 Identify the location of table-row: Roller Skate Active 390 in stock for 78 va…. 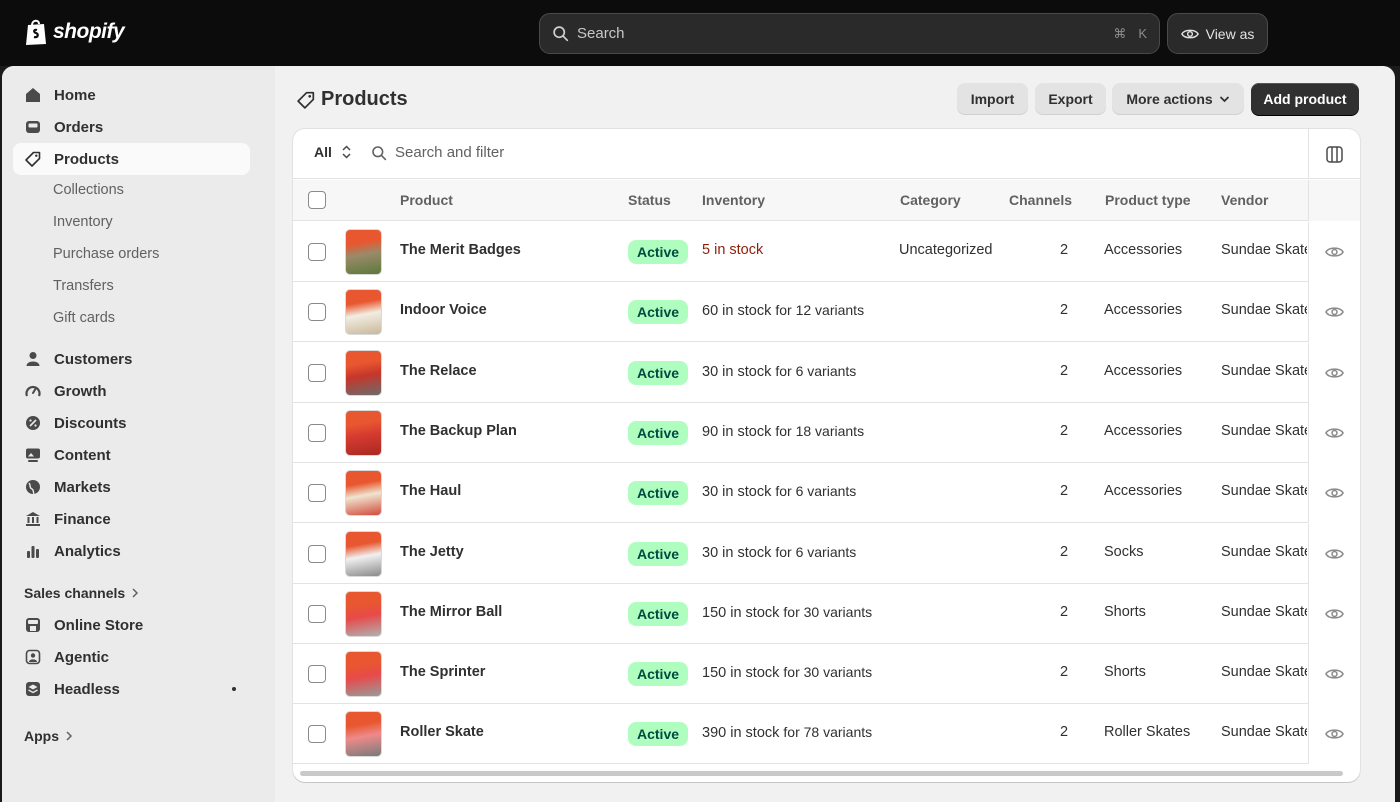
(826, 734).